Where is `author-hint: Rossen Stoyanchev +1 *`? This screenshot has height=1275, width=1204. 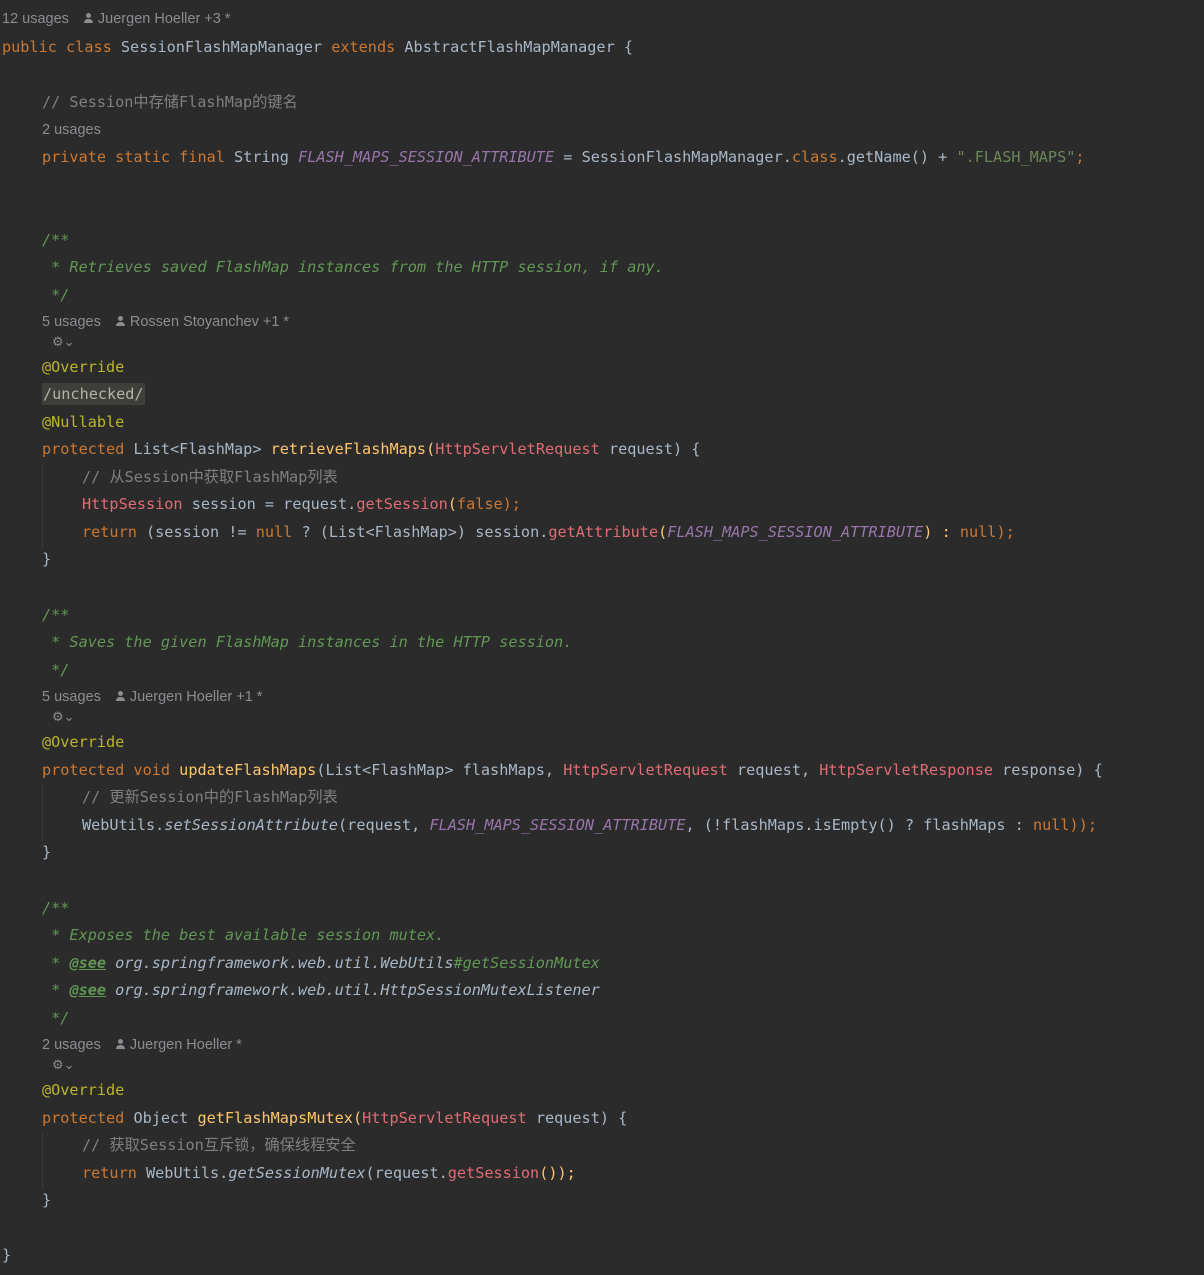
author-hint: Rossen Stoyanchev +1 * is located at coordinates (202, 322).